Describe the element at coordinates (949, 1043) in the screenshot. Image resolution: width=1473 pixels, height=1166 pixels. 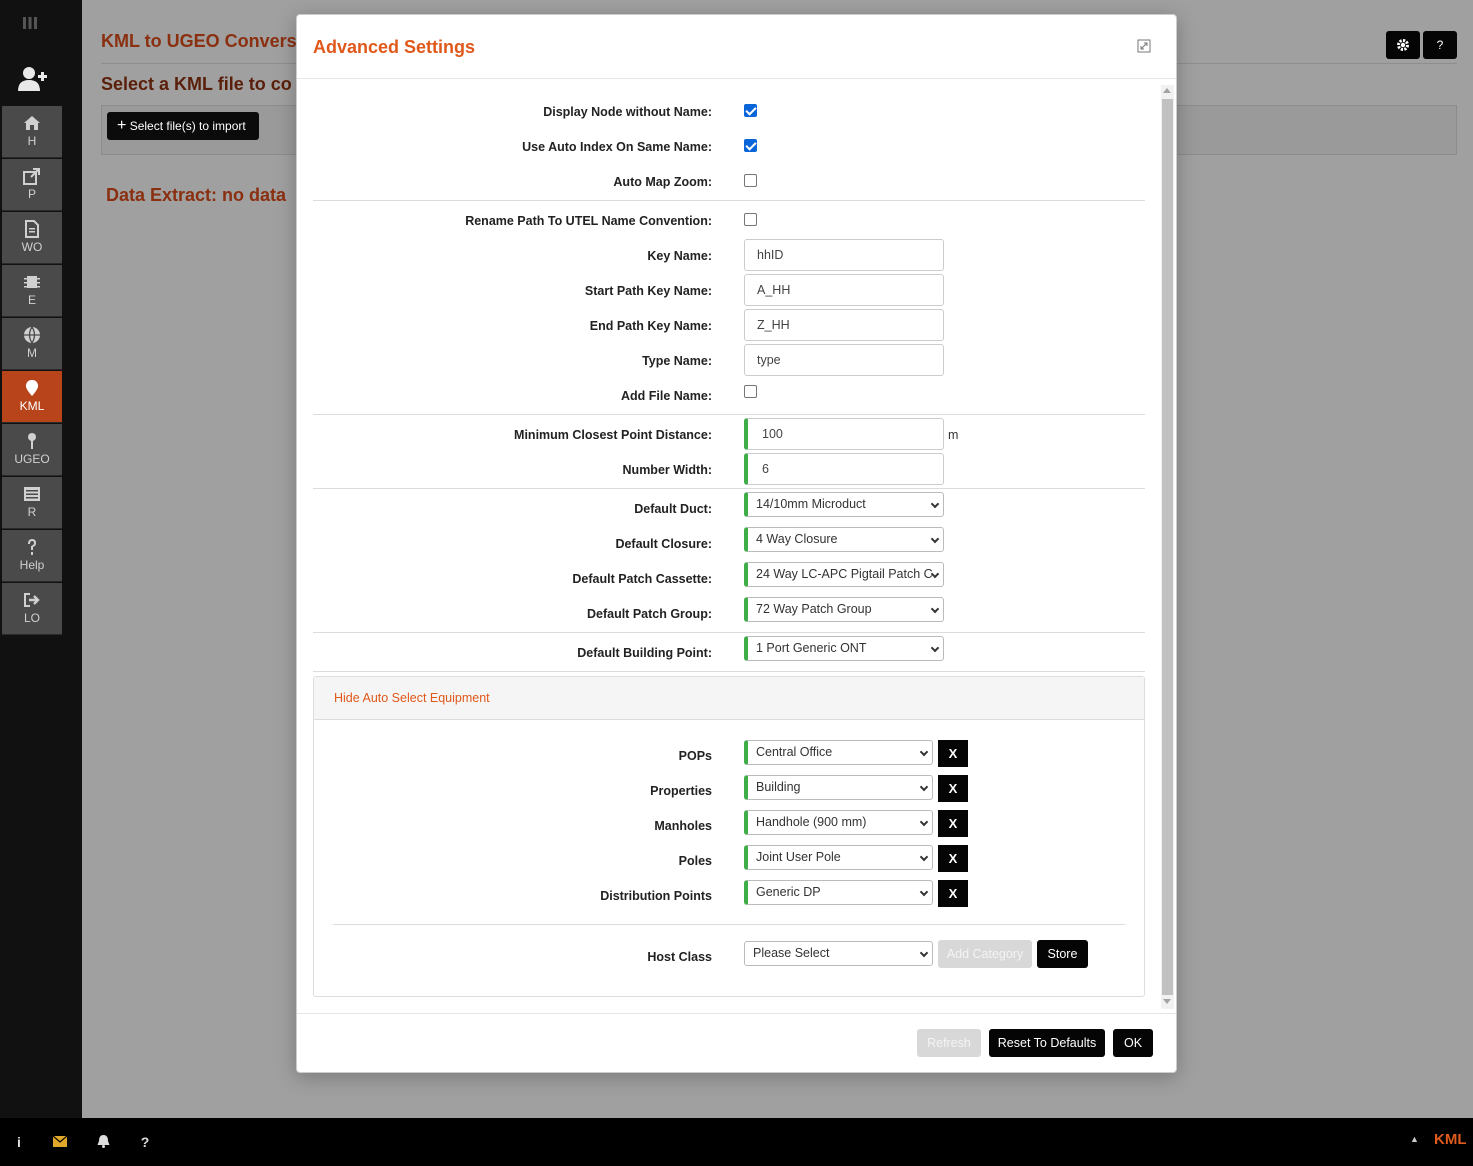
I see `refresh-button: Refresh` at that location.